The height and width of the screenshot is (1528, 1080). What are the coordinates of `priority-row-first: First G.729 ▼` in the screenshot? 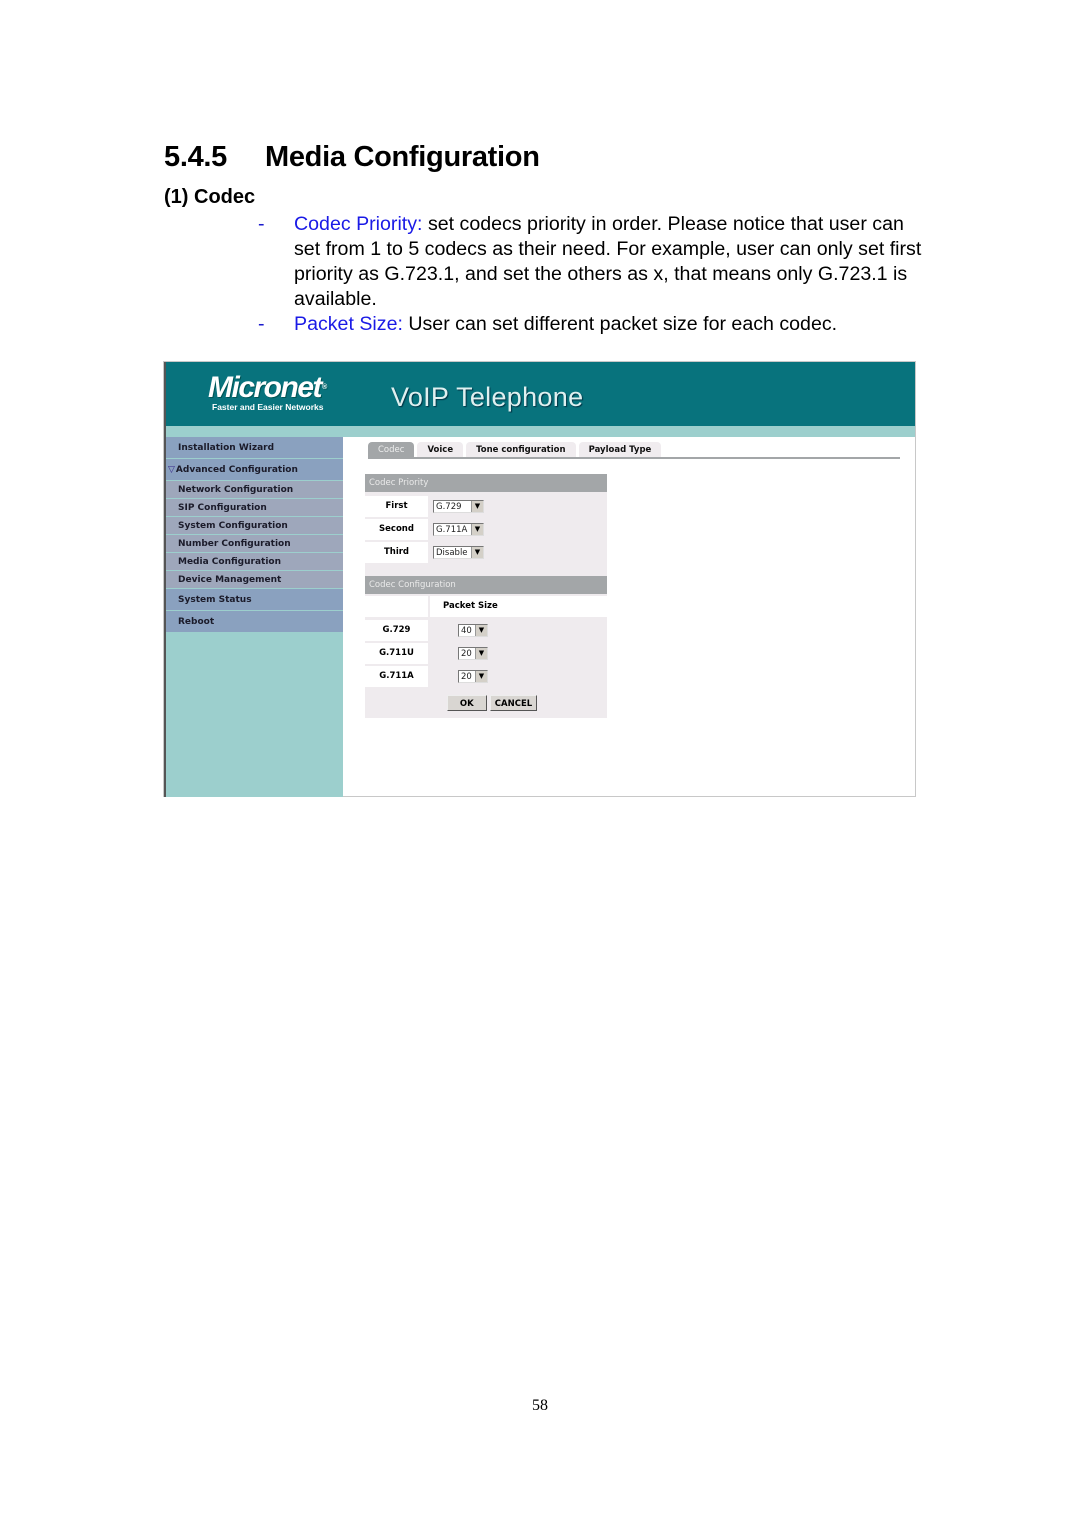 It's located at (486, 506).